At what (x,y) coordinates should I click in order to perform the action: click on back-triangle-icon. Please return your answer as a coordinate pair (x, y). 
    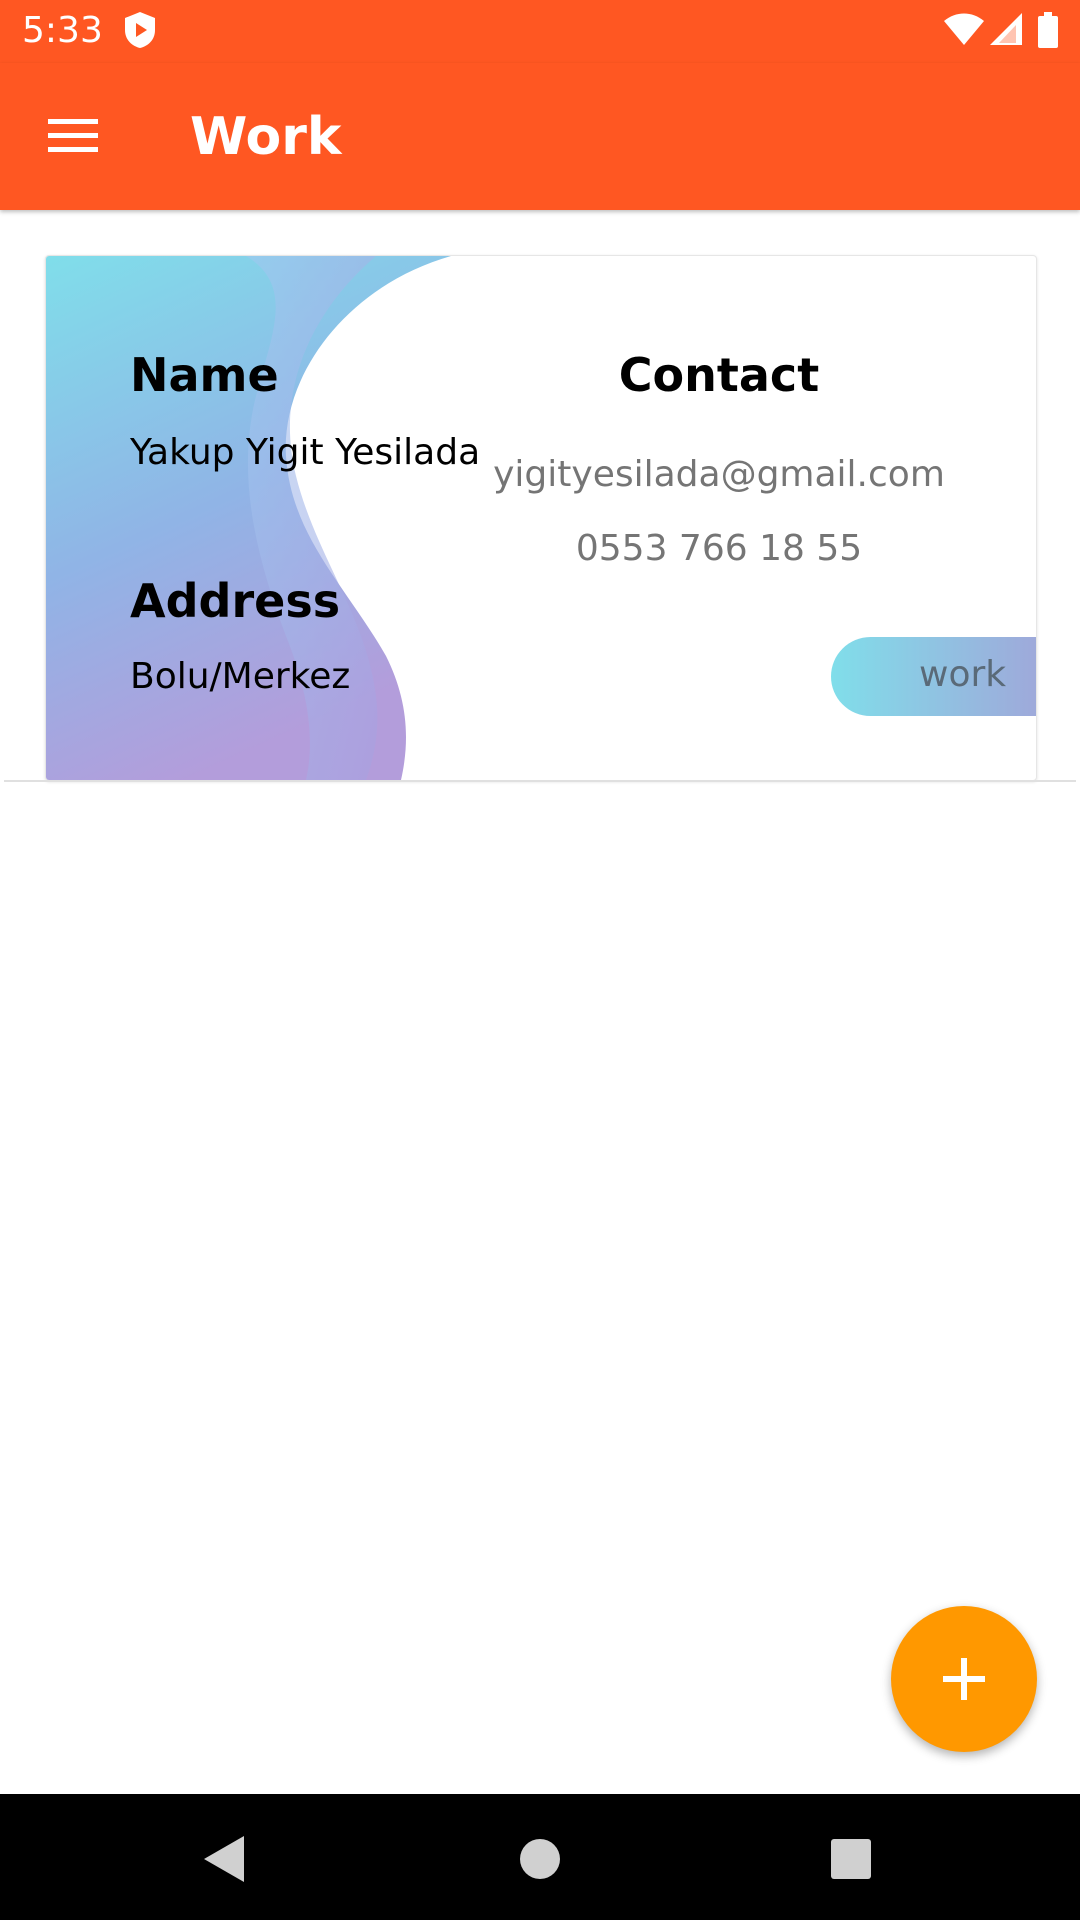
    Looking at the image, I should click on (224, 1859).